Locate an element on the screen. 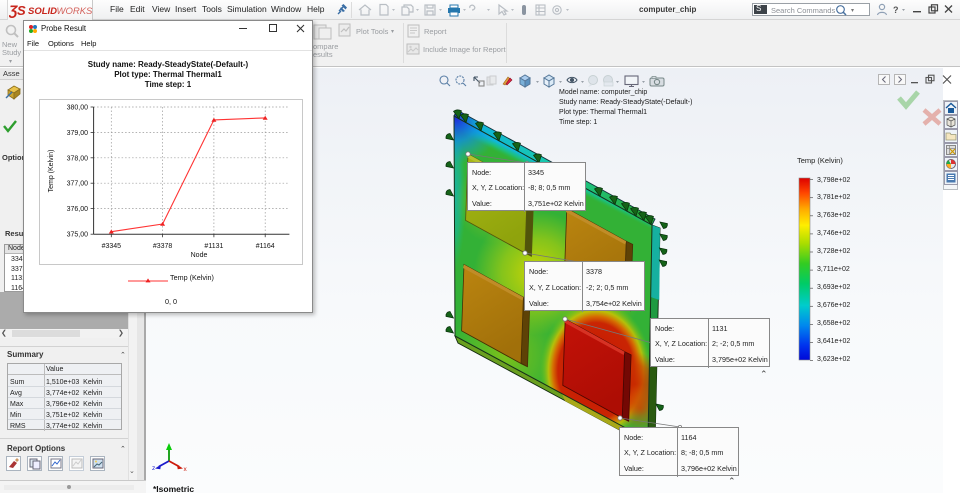 The height and width of the screenshot is (493, 960). svg-text: z is located at coordinates (153, 468).